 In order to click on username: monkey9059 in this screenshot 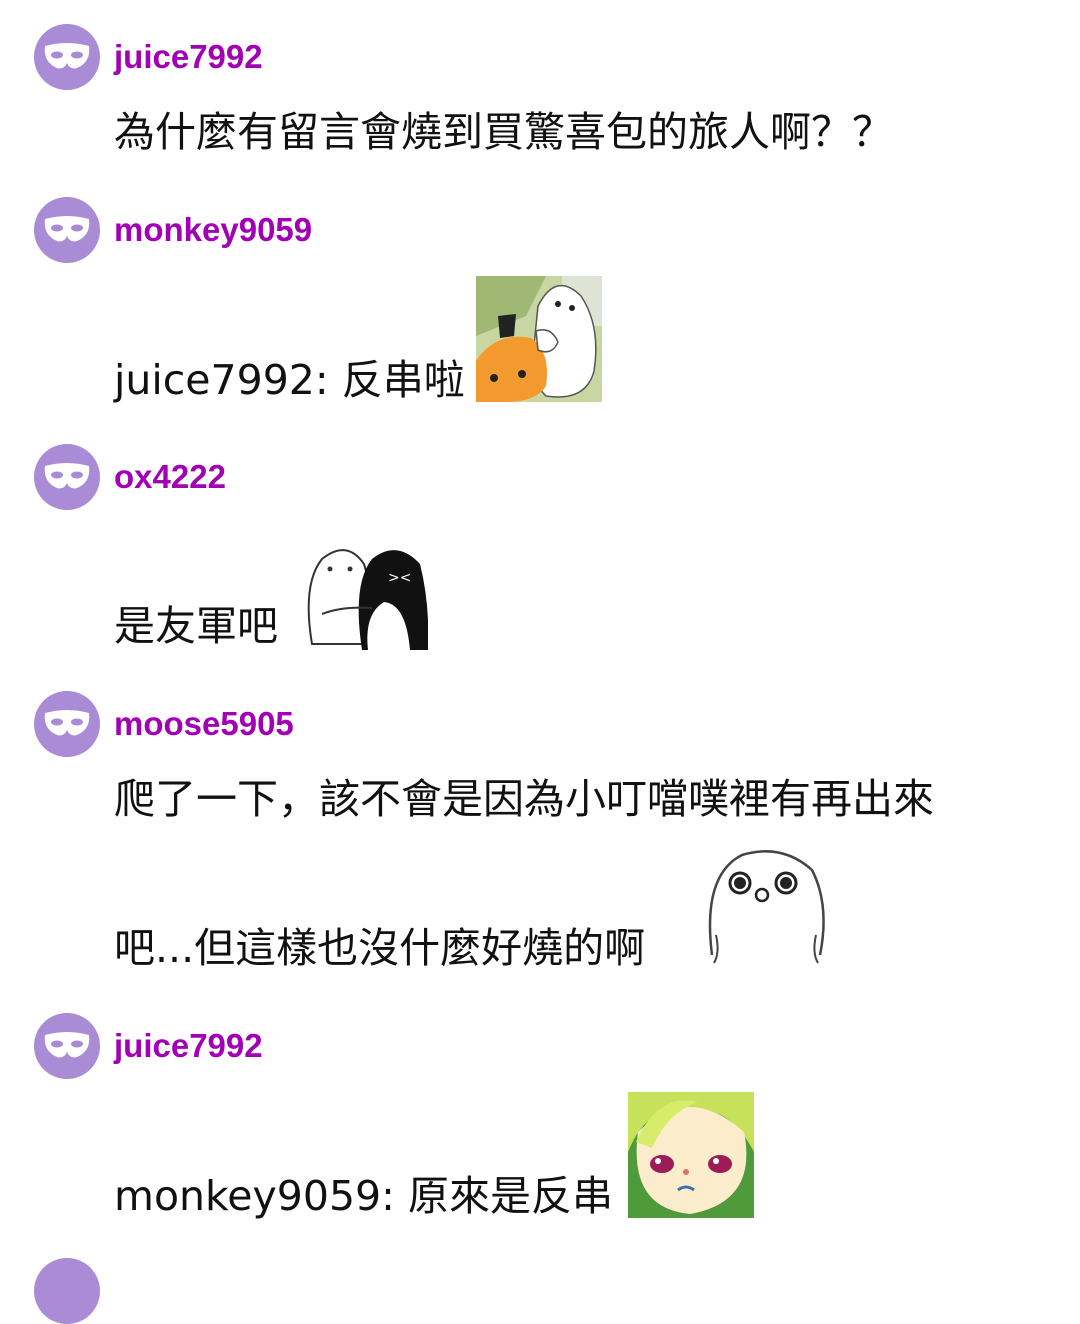, I will do `click(213, 230)`.